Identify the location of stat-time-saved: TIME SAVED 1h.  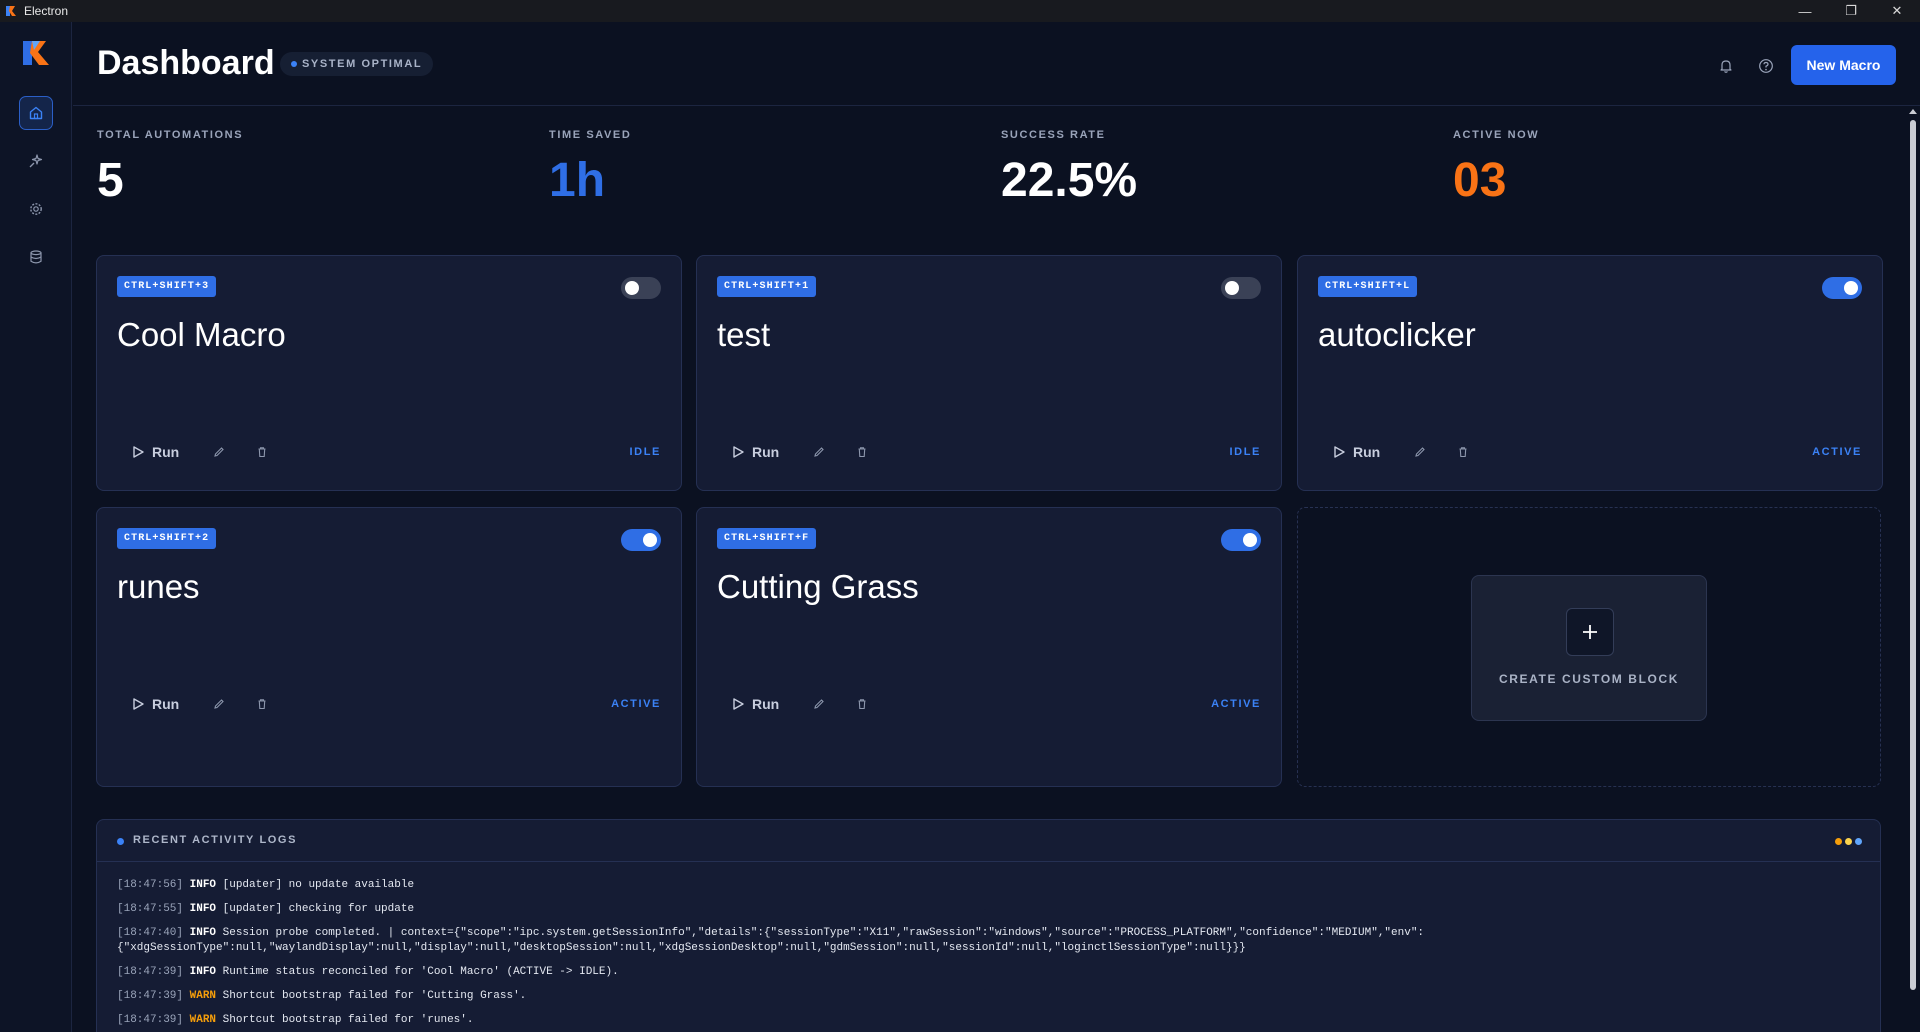
(590, 168).